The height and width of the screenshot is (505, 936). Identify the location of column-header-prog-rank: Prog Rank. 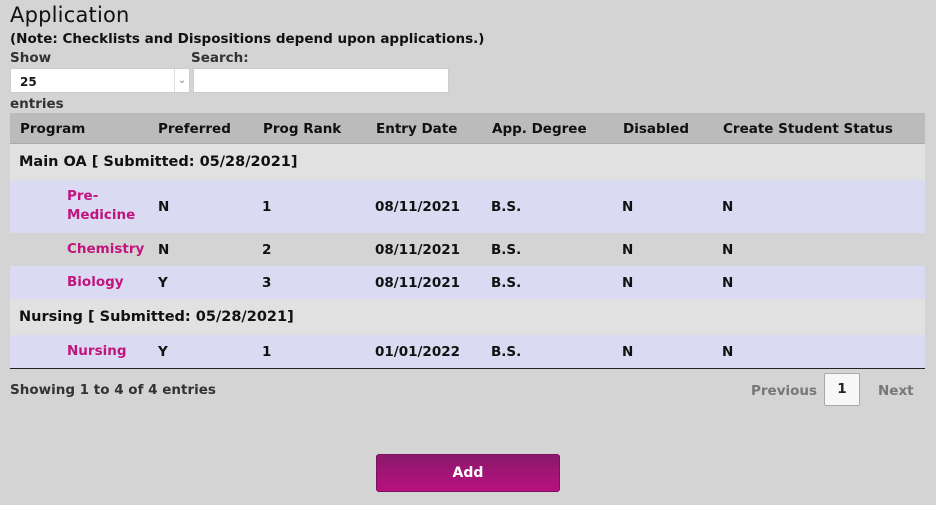
(302, 129).